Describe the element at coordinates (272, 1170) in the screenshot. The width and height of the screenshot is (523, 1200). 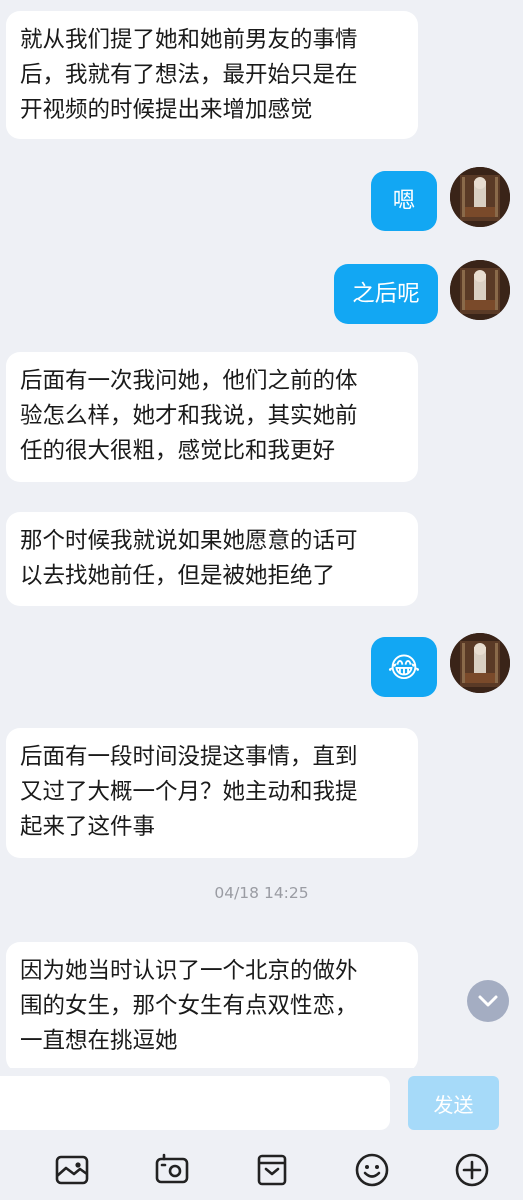
I see `favorites-icon` at that location.